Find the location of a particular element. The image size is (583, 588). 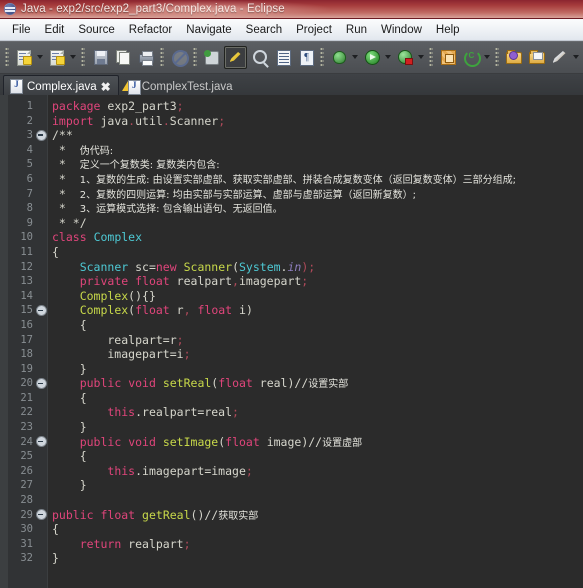

refresh-dropdown-arrow-icon is located at coordinates (486, 57).